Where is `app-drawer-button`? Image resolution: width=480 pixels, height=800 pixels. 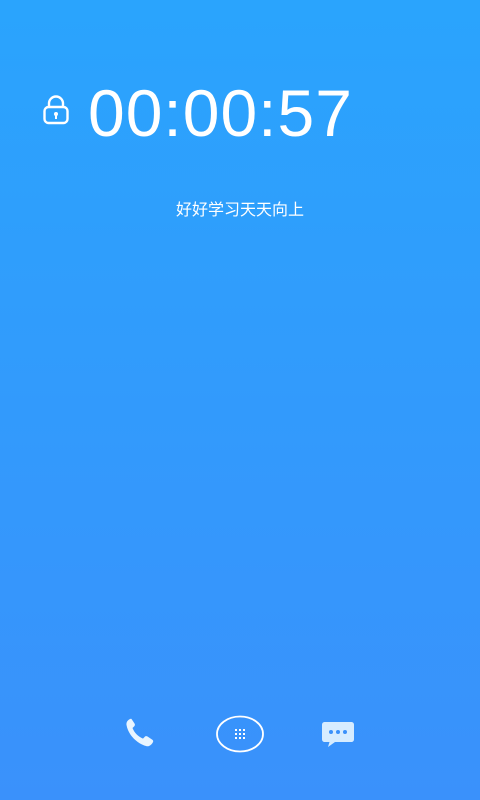 app-drawer-button is located at coordinates (240, 734).